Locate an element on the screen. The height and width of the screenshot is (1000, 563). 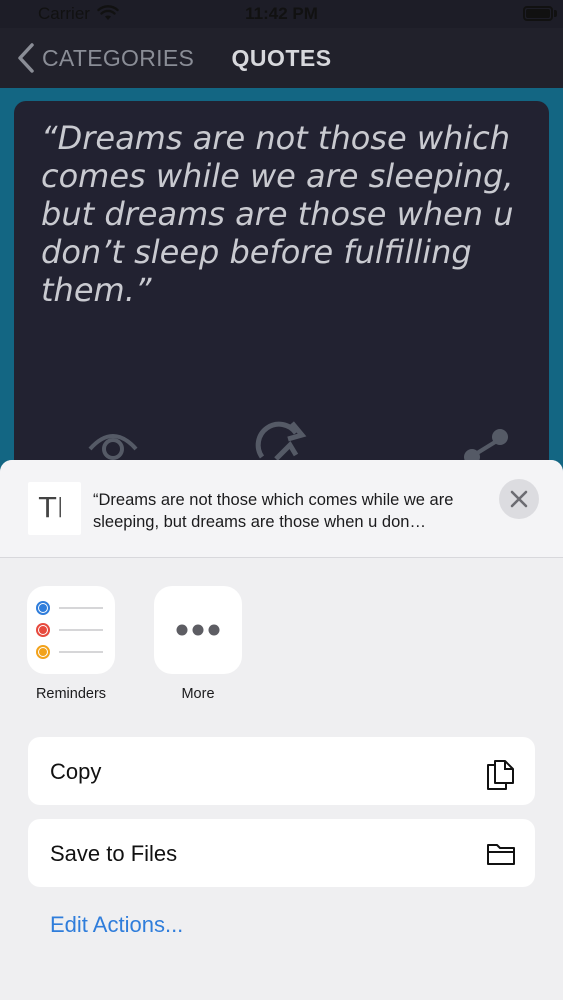
reminders-list-icon is located at coordinates (69, 630).